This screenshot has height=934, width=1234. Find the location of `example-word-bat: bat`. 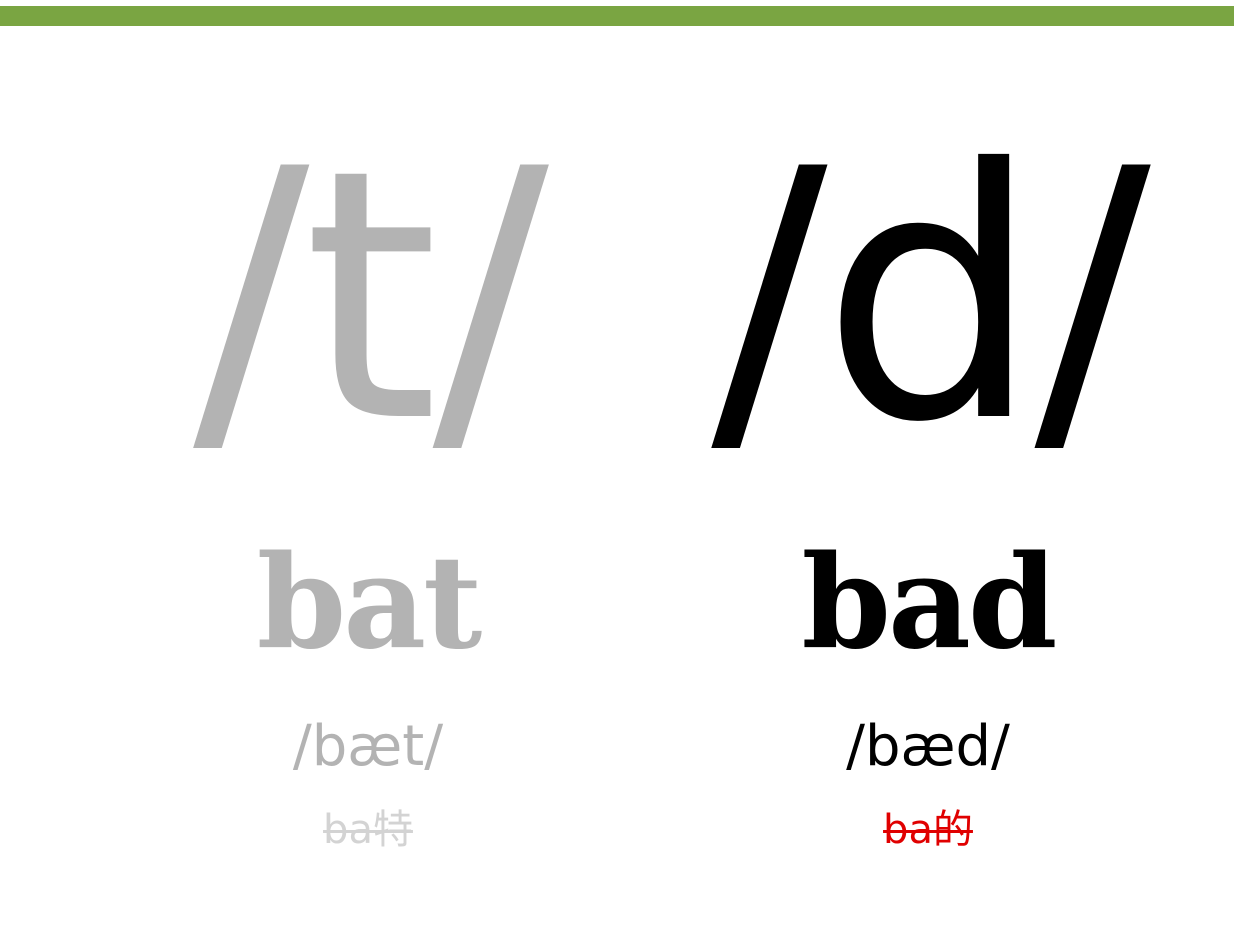

example-word-bat: bat is located at coordinates (369, 603).